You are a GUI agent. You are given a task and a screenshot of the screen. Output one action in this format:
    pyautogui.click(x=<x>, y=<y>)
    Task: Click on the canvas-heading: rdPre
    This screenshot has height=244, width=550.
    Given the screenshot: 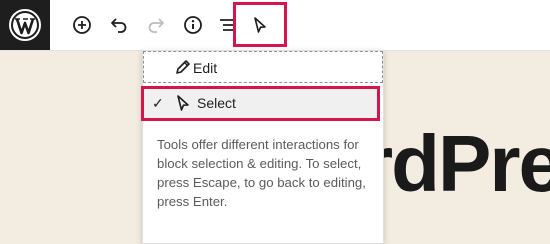 What is the action you would take?
    pyautogui.click(x=456, y=163)
    